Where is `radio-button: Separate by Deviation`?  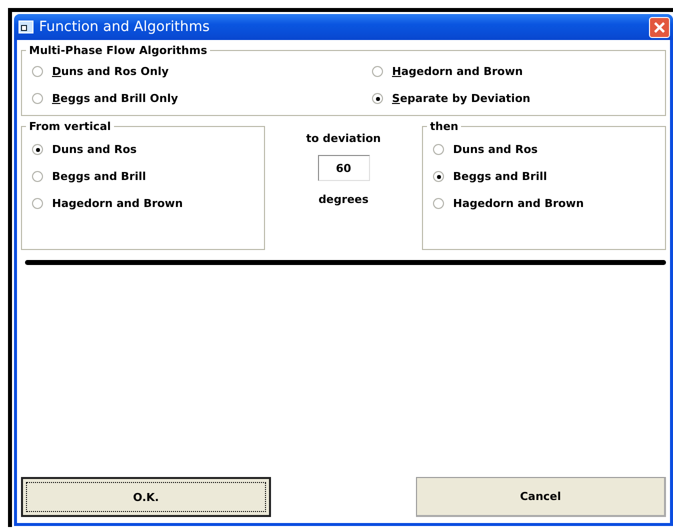 radio-button: Separate by Deviation is located at coordinates (513, 98).